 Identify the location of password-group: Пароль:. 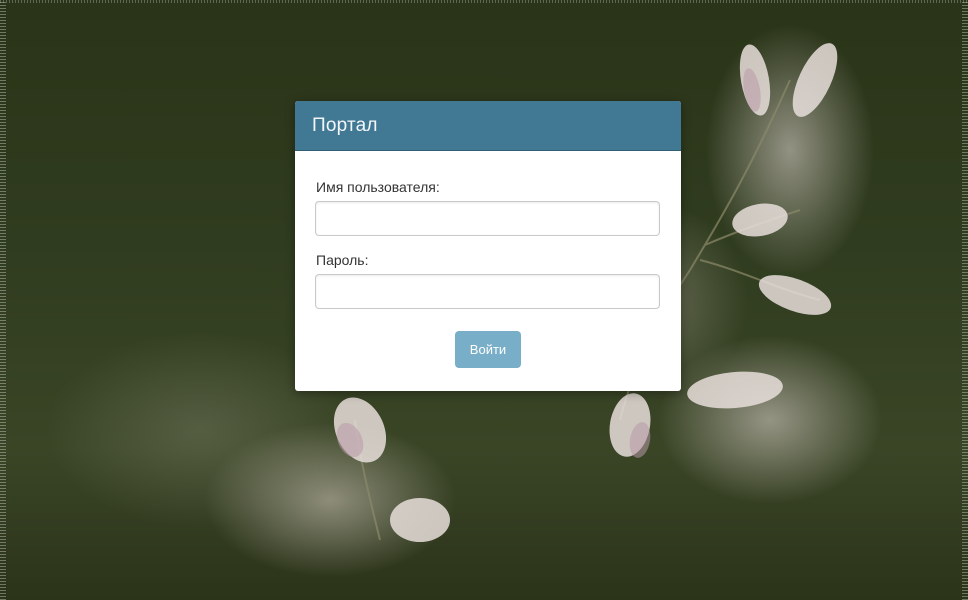
(488, 280).